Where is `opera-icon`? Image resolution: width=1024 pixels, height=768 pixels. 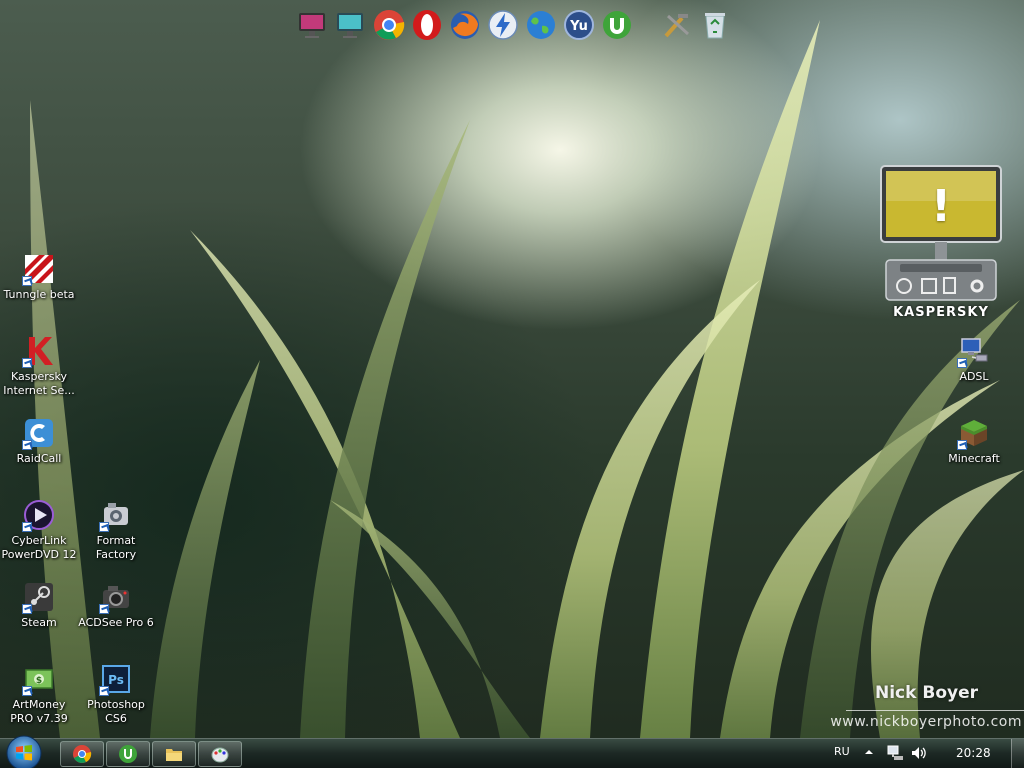
opera-icon is located at coordinates (427, 25).